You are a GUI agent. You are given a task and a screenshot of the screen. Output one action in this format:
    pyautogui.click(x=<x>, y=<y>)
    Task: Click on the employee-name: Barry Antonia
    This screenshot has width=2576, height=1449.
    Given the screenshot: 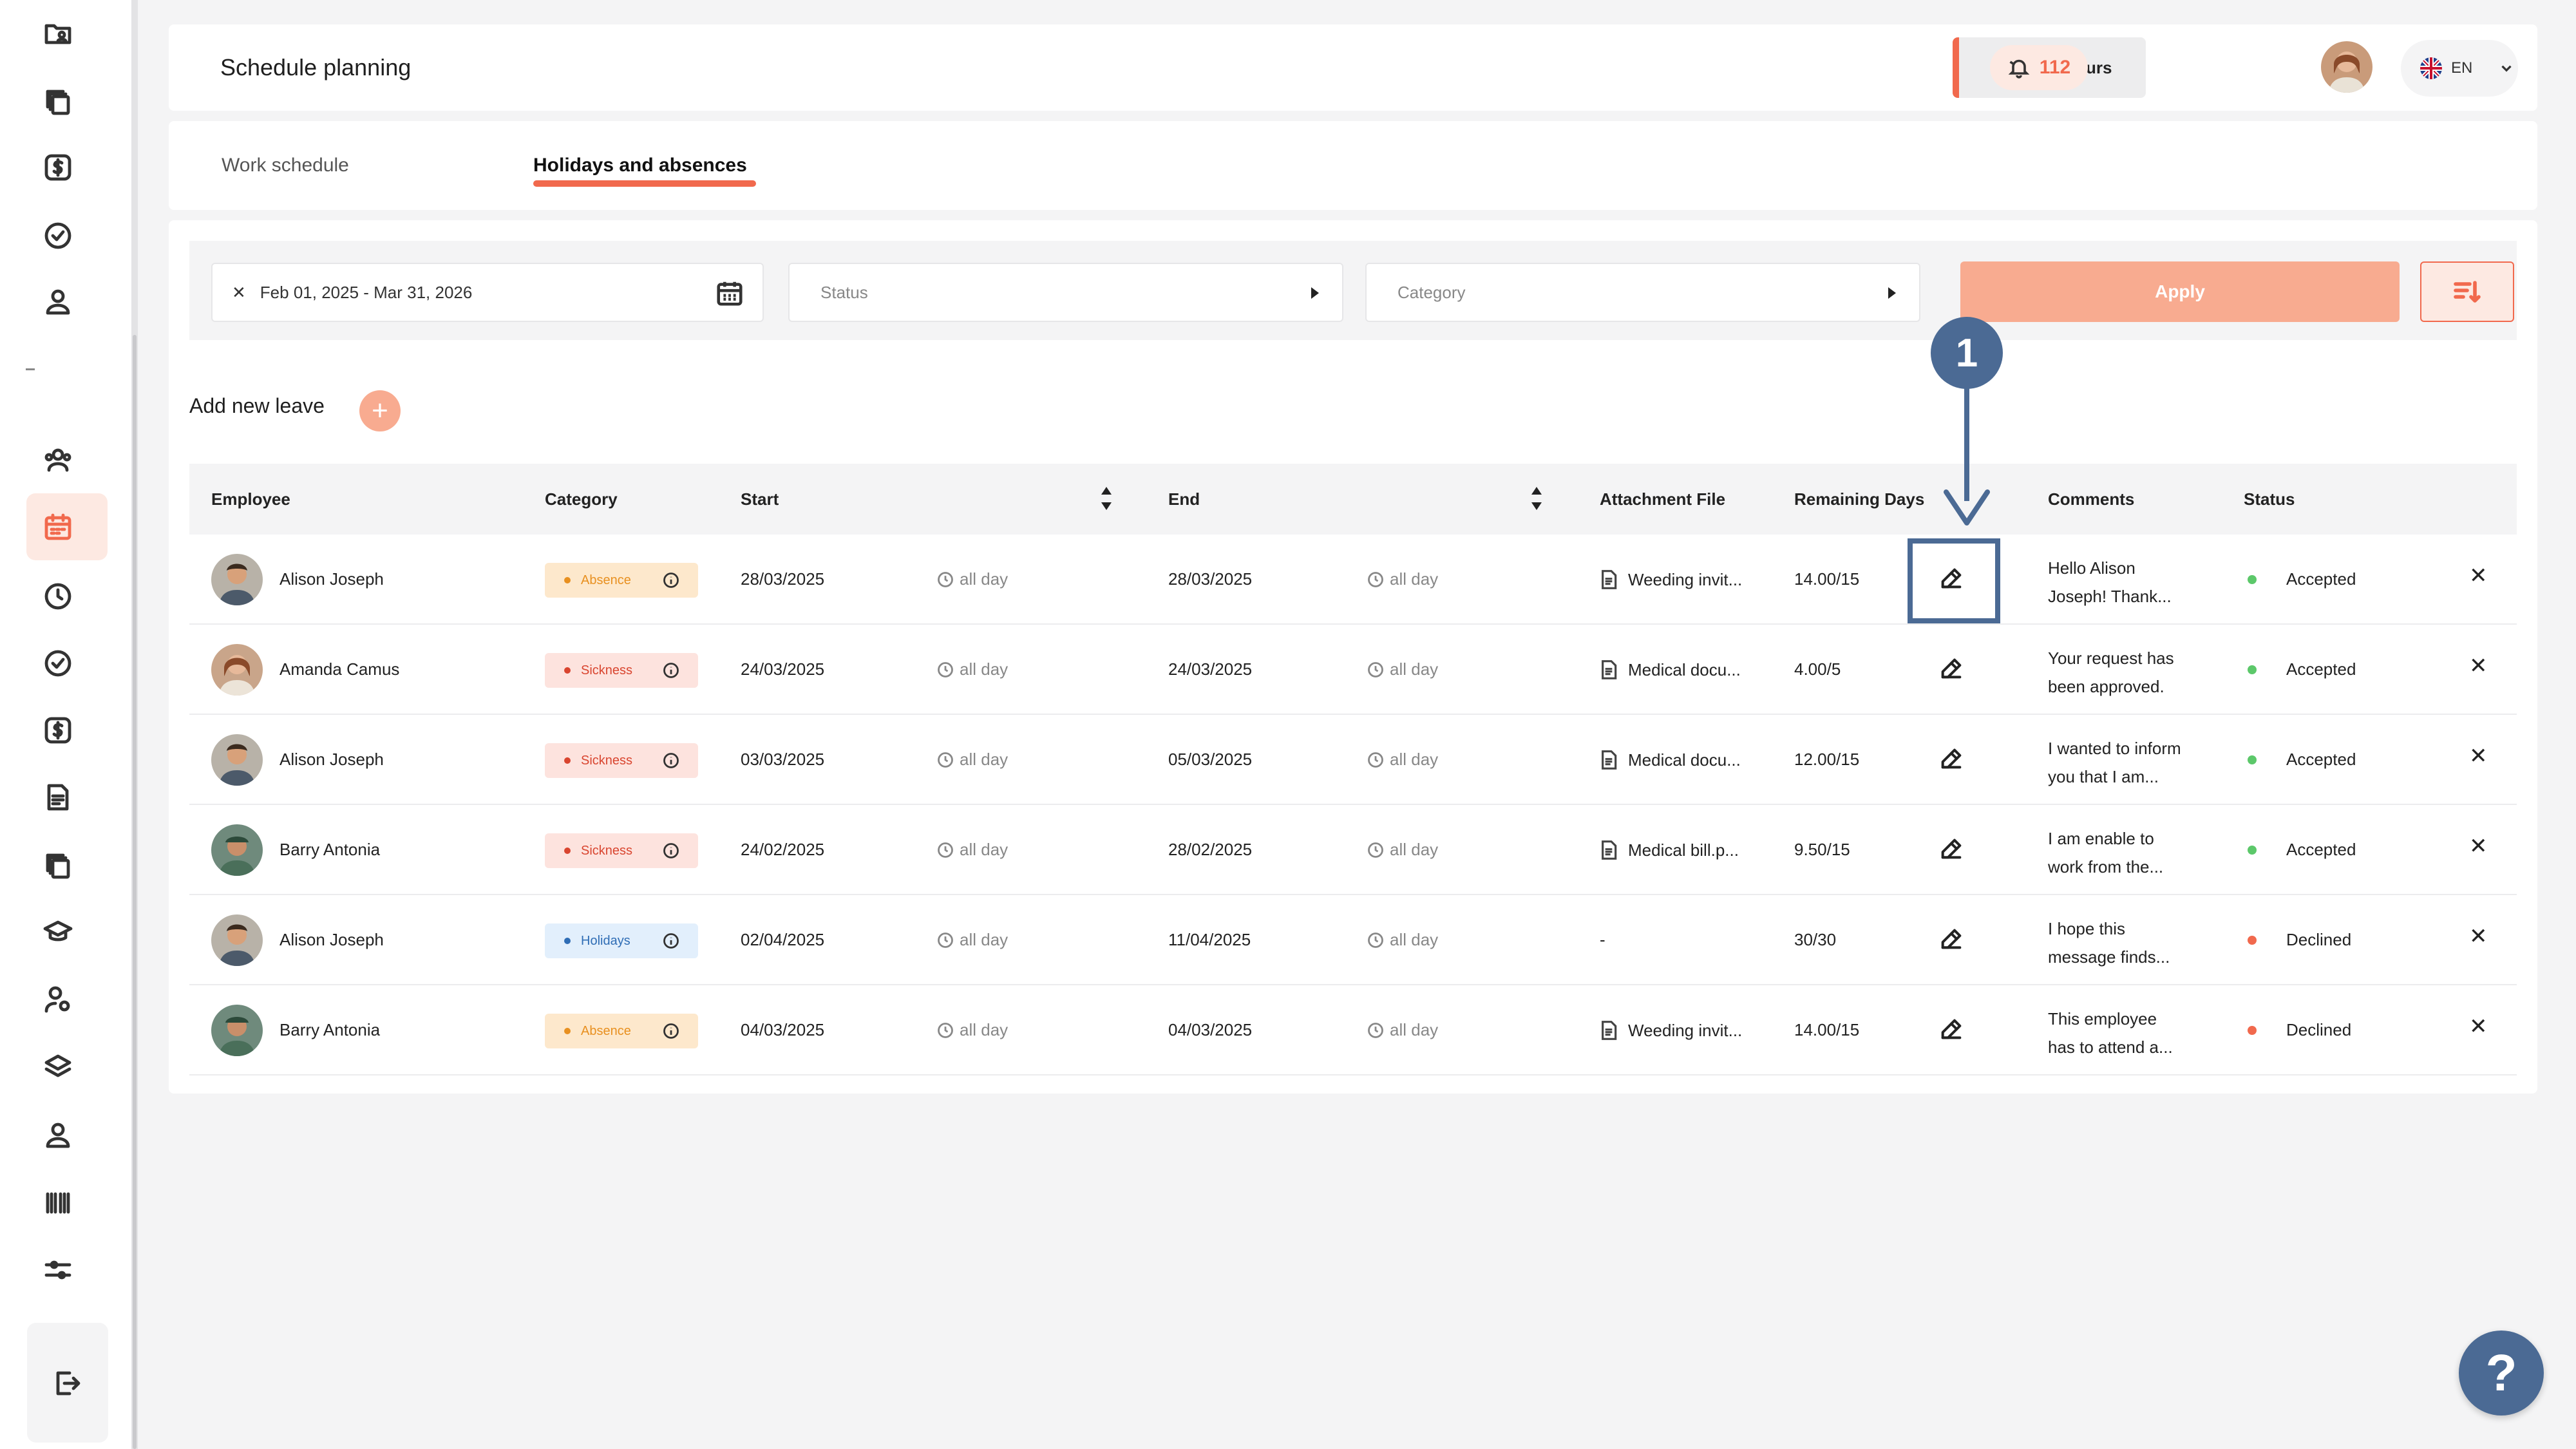 What is the action you would take?
    pyautogui.click(x=330, y=849)
    